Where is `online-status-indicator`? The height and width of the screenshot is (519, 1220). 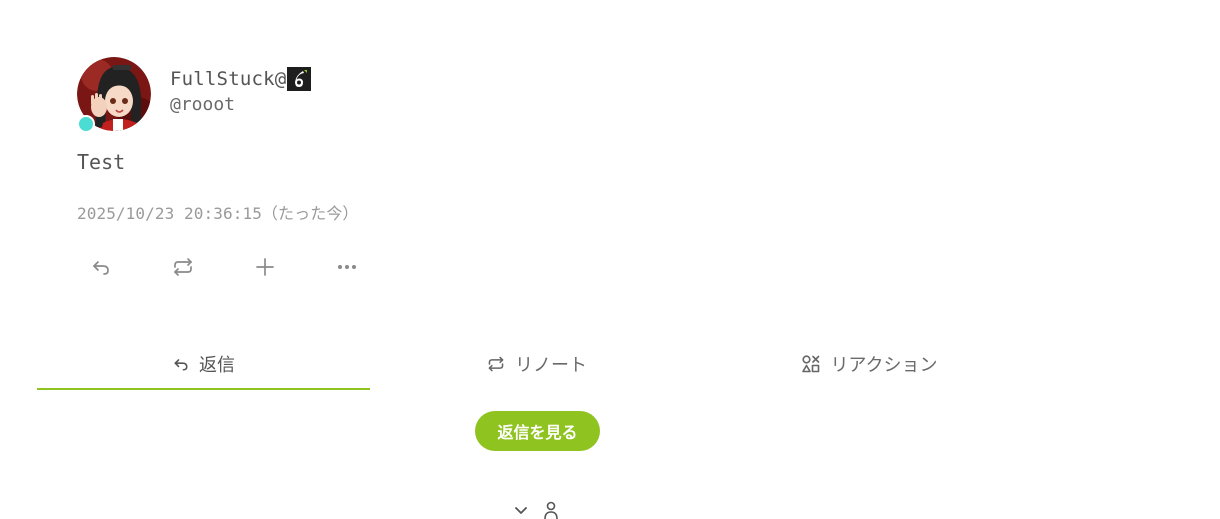
online-status-indicator is located at coordinates (86, 124).